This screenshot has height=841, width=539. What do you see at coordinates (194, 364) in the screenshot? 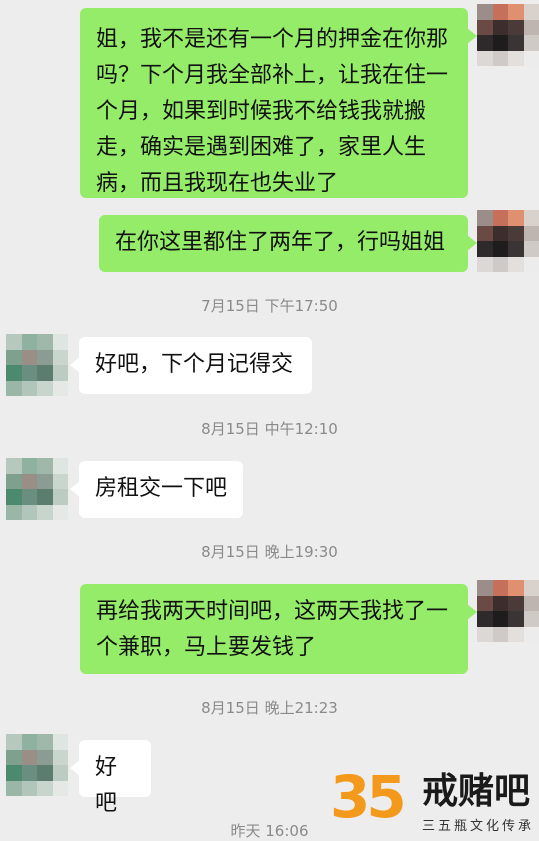
I see `message-text: 好吧，下个月记得交` at bounding box center [194, 364].